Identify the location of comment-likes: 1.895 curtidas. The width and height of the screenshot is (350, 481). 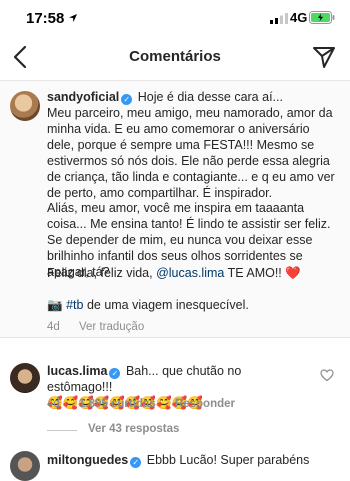
(117, 404).